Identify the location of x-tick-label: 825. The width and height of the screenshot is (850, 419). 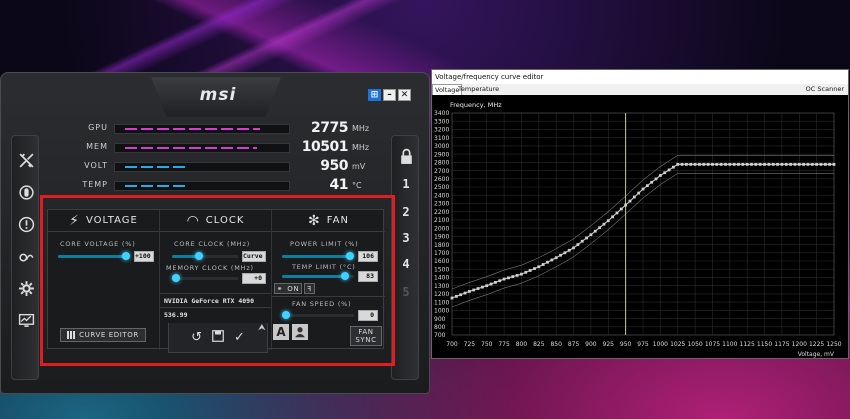
(539, 344).